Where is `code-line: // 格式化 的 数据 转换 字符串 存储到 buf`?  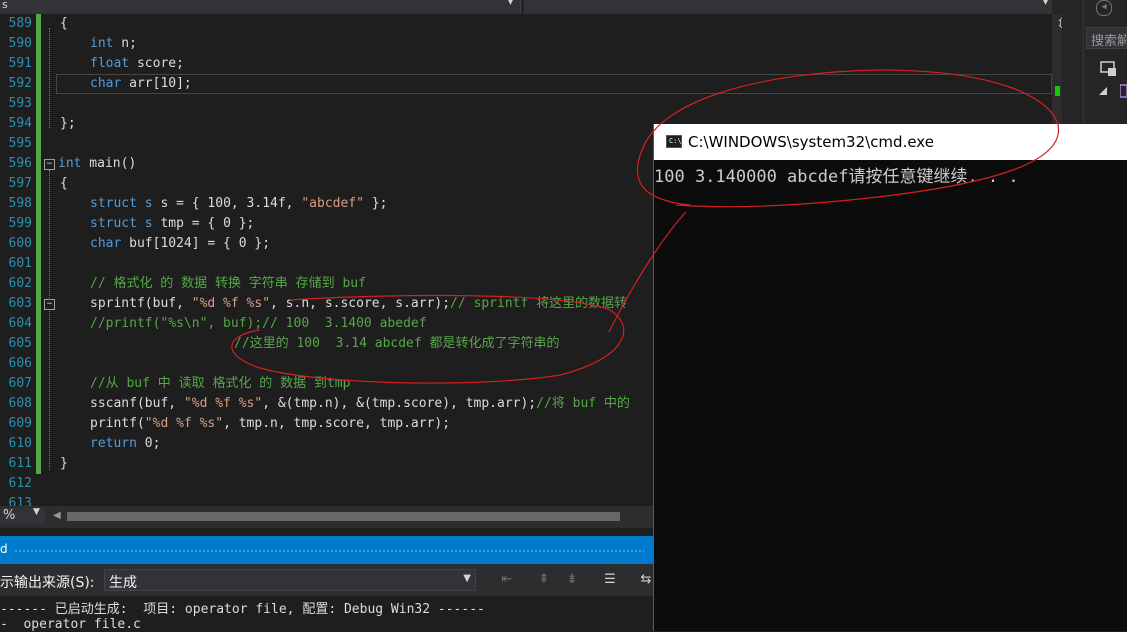
code-line: // 格式化 的 数据 转换 字符串 存储到 buf is located at coordinates (228, 283).